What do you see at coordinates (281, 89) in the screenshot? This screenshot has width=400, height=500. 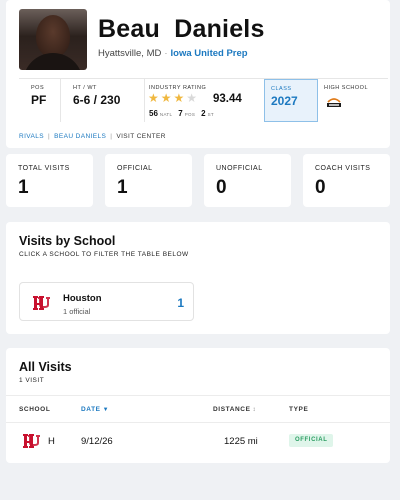 I see `stat-class-label: CLASS` at bounding box center [281, 89].